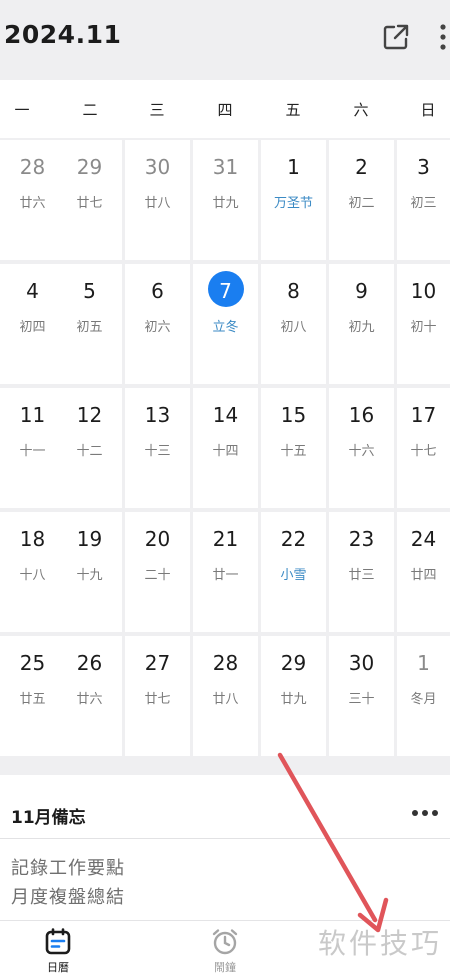  I want to click on watermark-text: 软件技巧, so click(380, 943).